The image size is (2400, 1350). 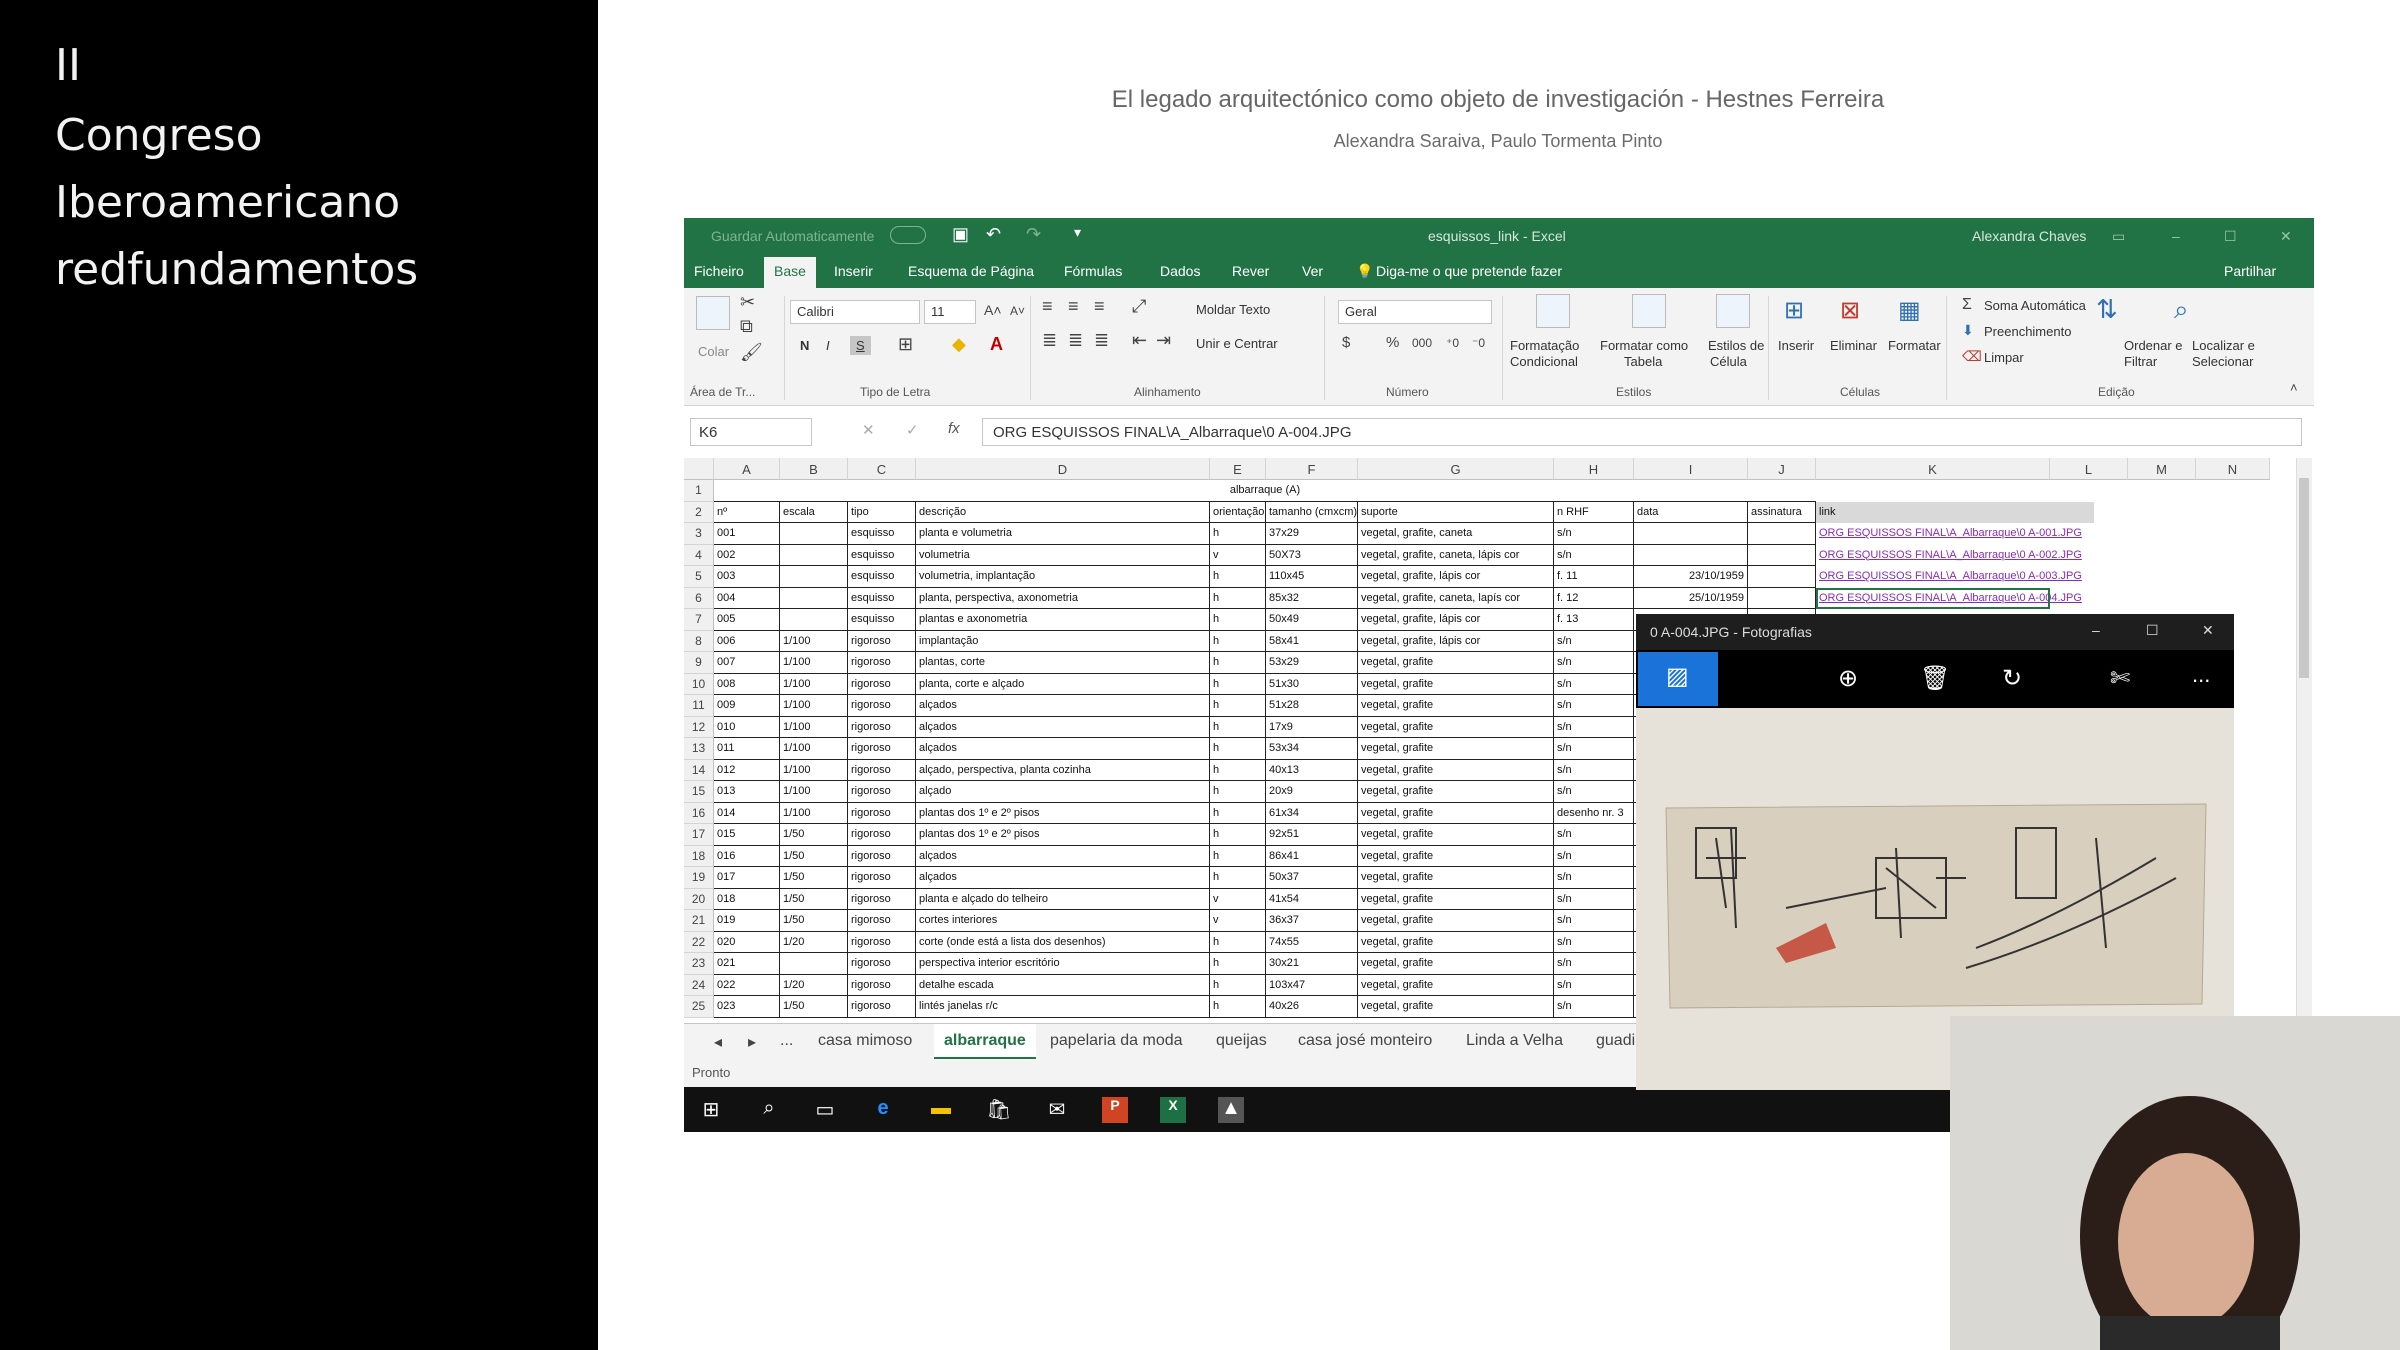 What do you see at coordinates (2140, 361) in the screenshot?
I see `sort-filter-label-2: Filtrar` at bounding box center [2140, 361].